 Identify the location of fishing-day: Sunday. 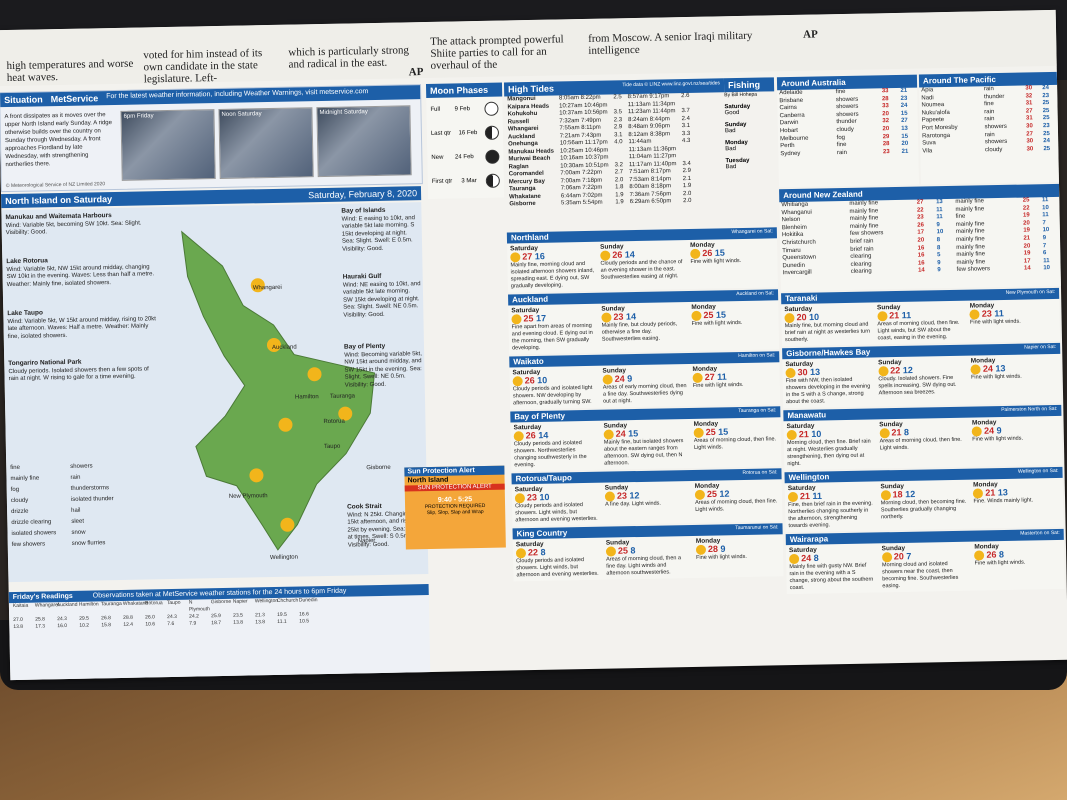
(735, 125).